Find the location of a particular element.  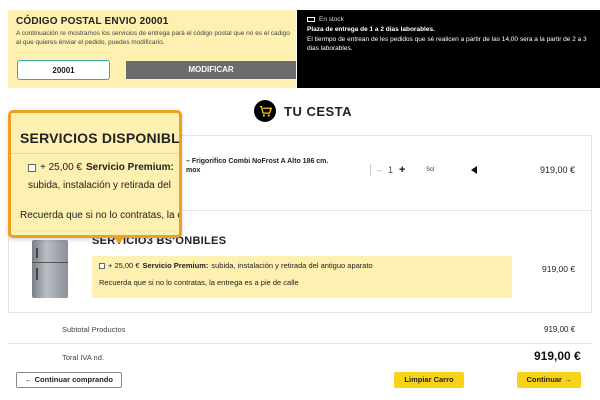

callout-premium-description: subida, instalación y retirada del is located at coordinates (99, 185).